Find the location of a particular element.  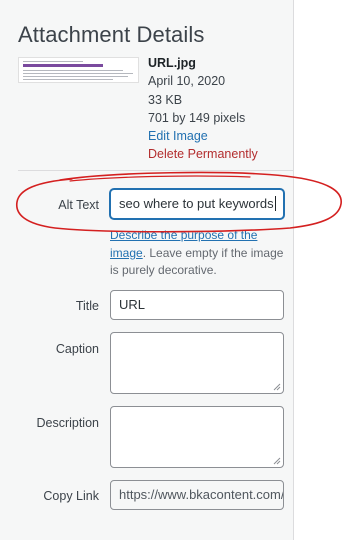

caption-label: Caption is located at coordinates (77, 349).